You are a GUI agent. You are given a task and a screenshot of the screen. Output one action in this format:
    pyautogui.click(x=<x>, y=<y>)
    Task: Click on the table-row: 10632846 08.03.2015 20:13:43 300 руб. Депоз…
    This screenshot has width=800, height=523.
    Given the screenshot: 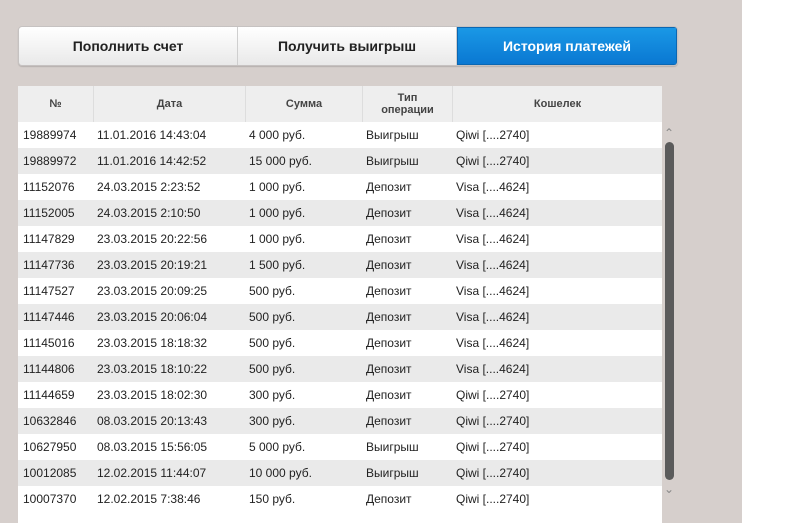 What is the action you would take?
    pyautogui.click(x=340, y=421)
    